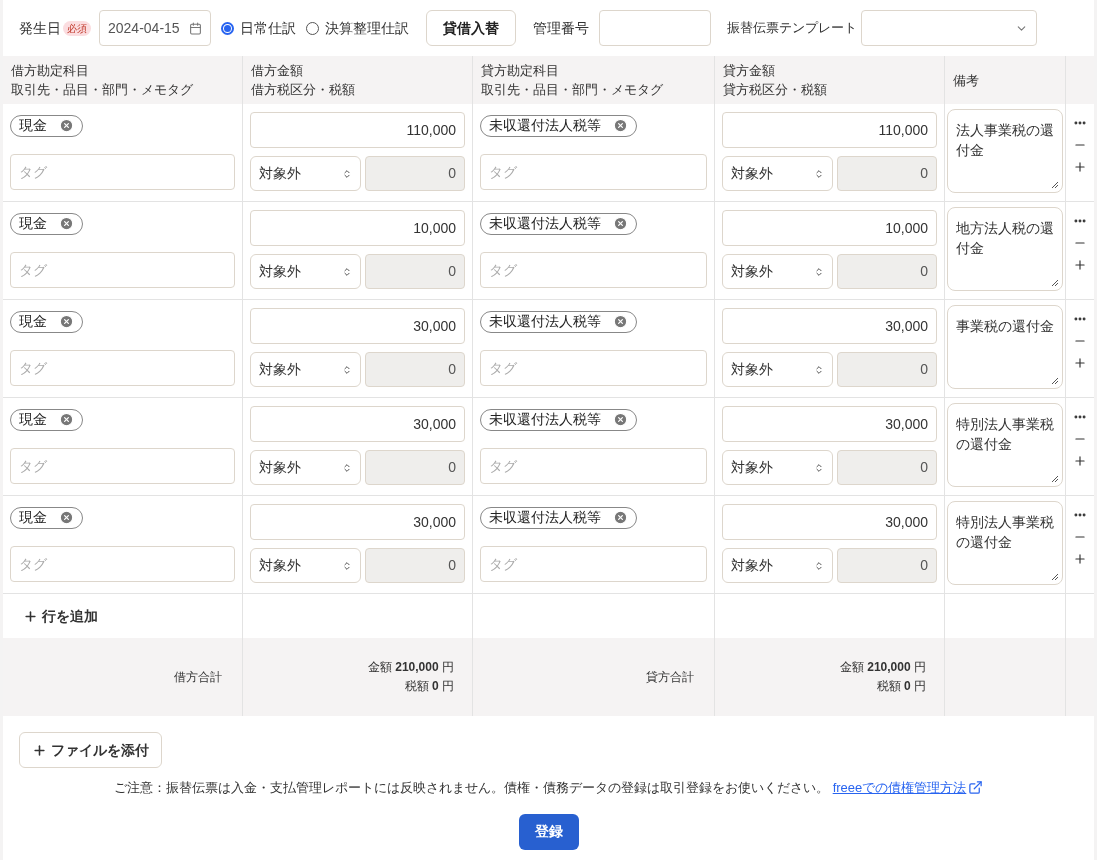 The image size is (1097, 860). Describe the element at coordinates (40, 28) in the screenshot. I see `date-label: 発生日` at that location.